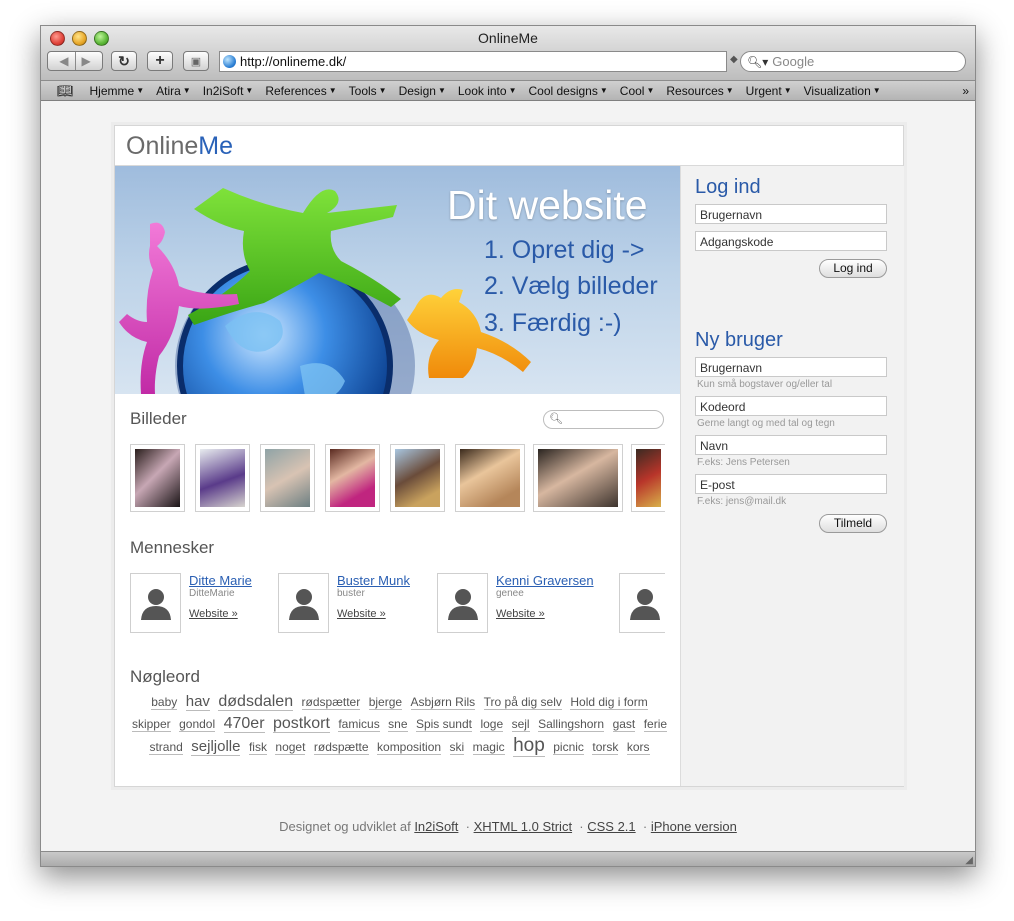 The image size is (1014, 921). What do you see at coordinates (228, 91) in the screenshot?
I see `bookmark-in2isoft: In2iSoft ▼` at bounding box center [228, 91].